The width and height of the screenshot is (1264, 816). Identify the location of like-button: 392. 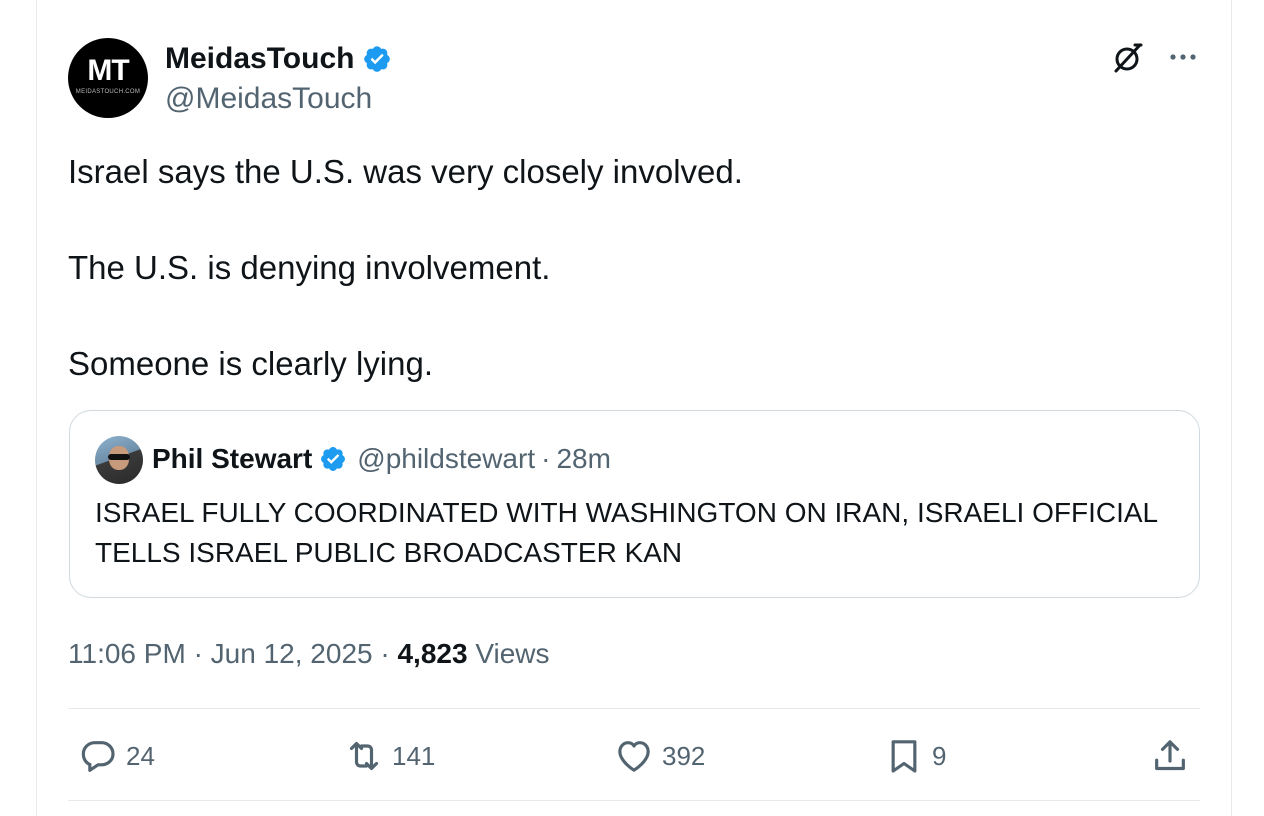
(659, 756).